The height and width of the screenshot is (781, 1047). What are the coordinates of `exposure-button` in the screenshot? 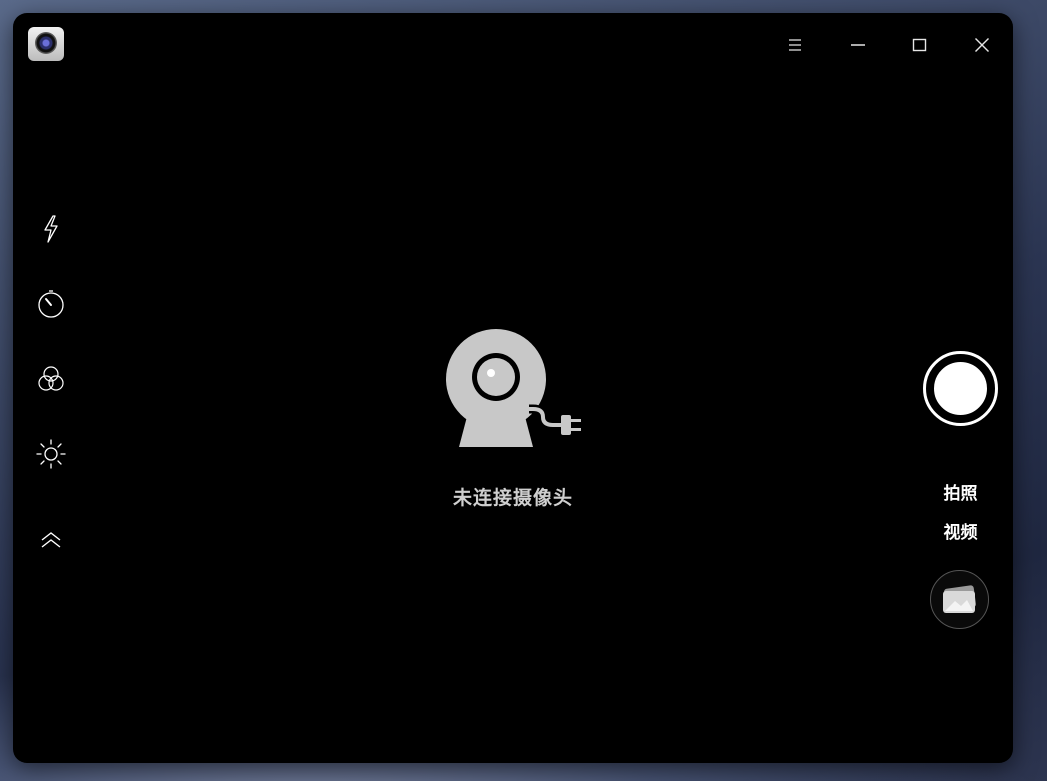 It's located at (51, 454).